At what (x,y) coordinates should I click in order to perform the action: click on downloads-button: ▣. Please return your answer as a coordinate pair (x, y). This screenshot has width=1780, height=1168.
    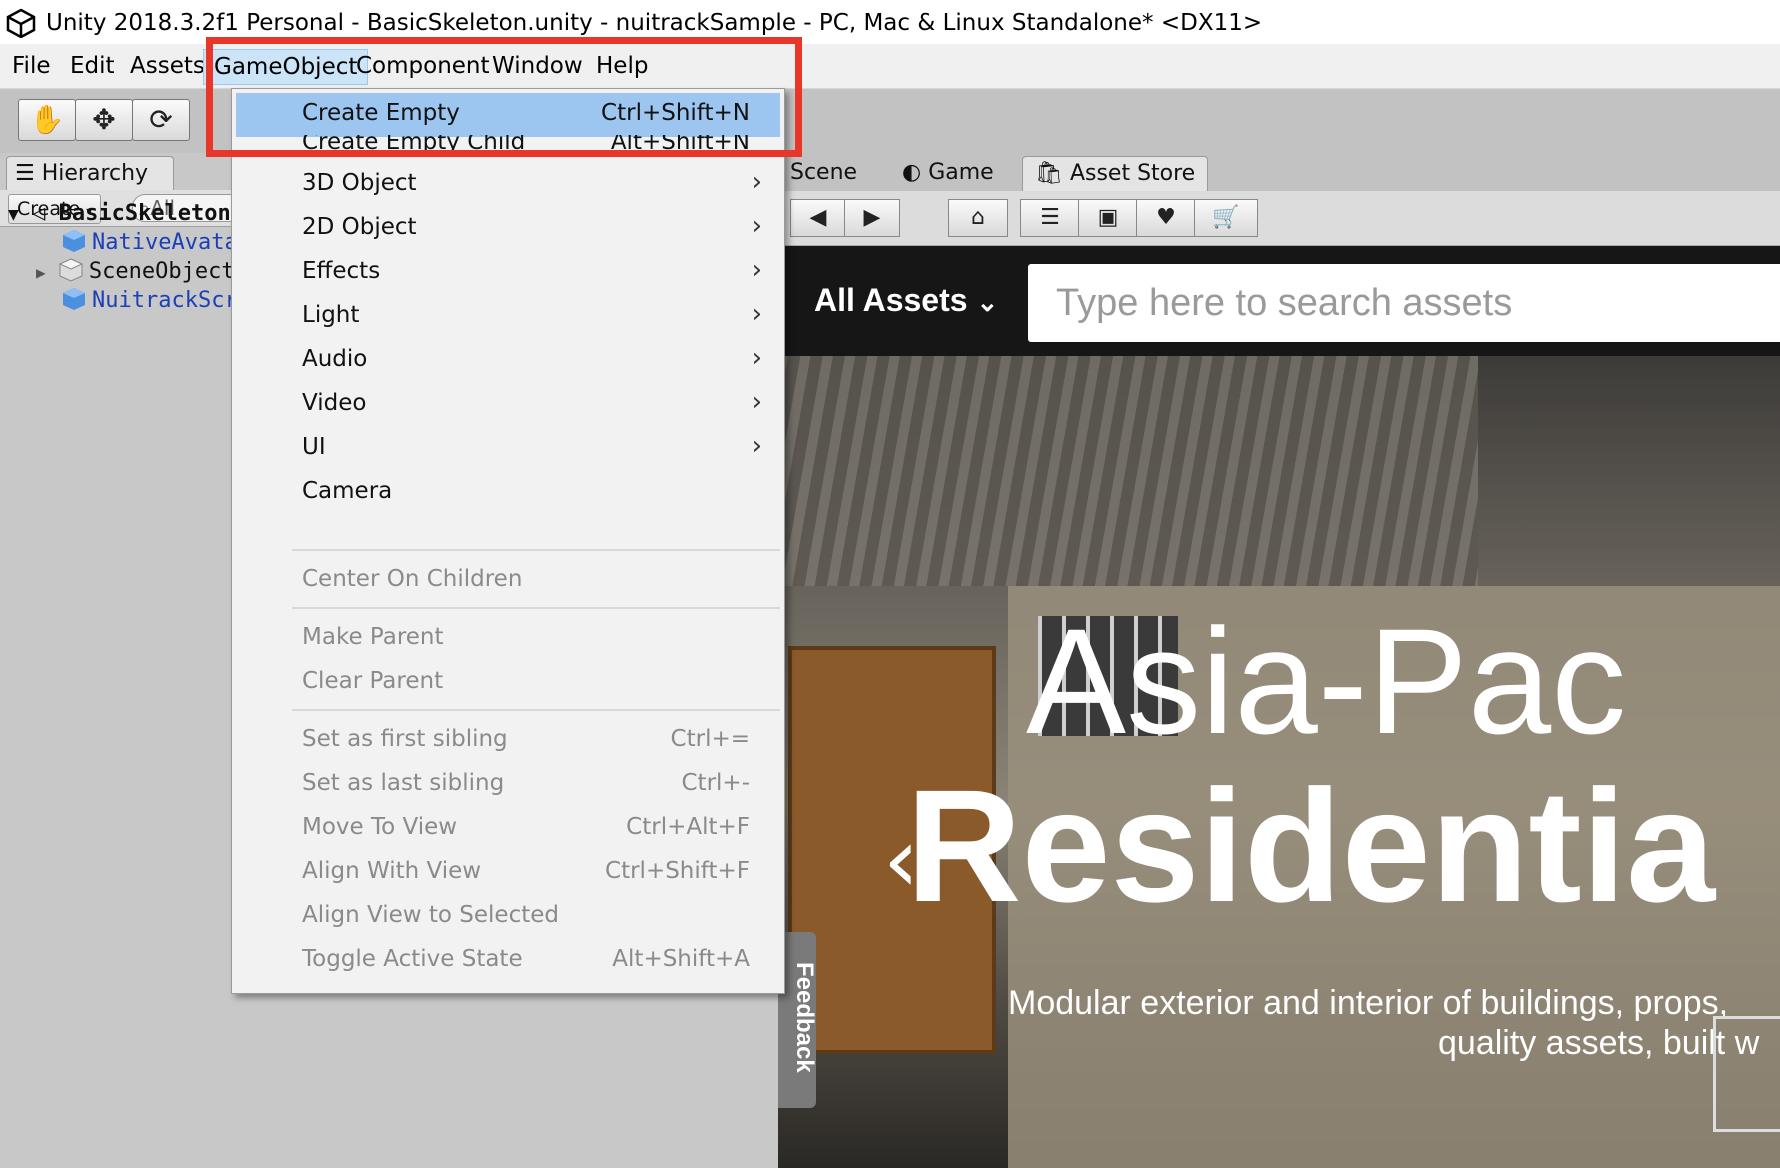
    Looking at the image, I should click on (1108, 218).